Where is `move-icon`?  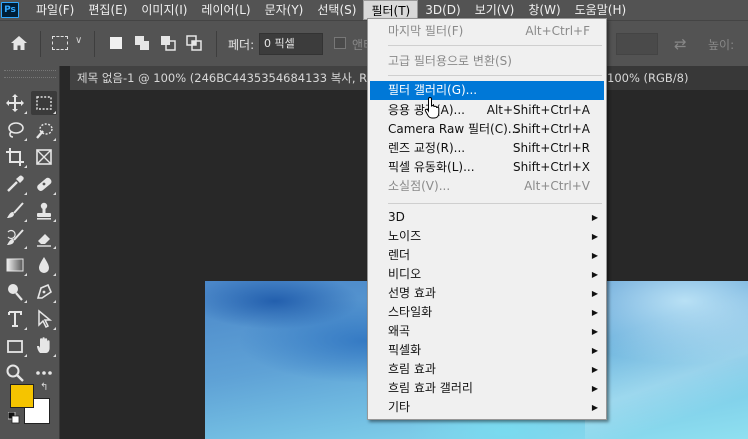 move-icon is located at coordinates (15, 103).